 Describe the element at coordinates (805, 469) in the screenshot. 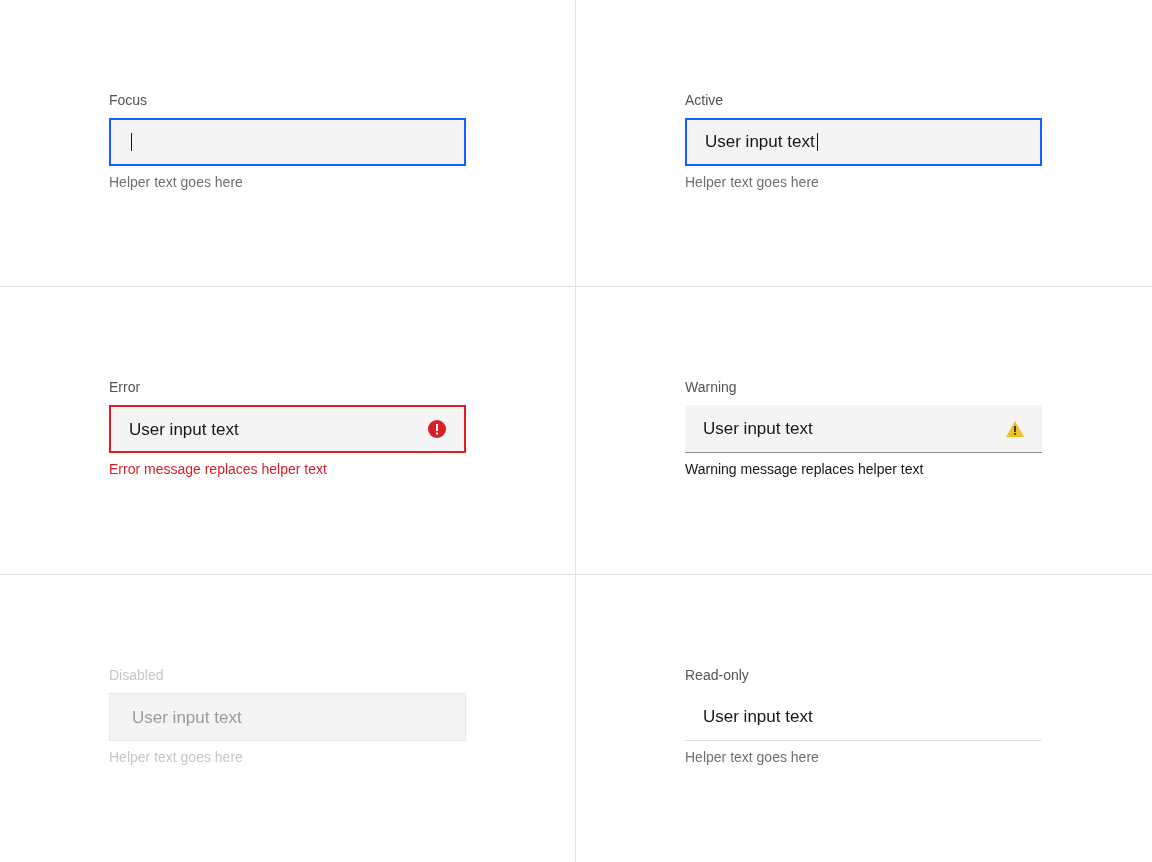

I see `validation-message: Warning message replaces helper text` at that location.